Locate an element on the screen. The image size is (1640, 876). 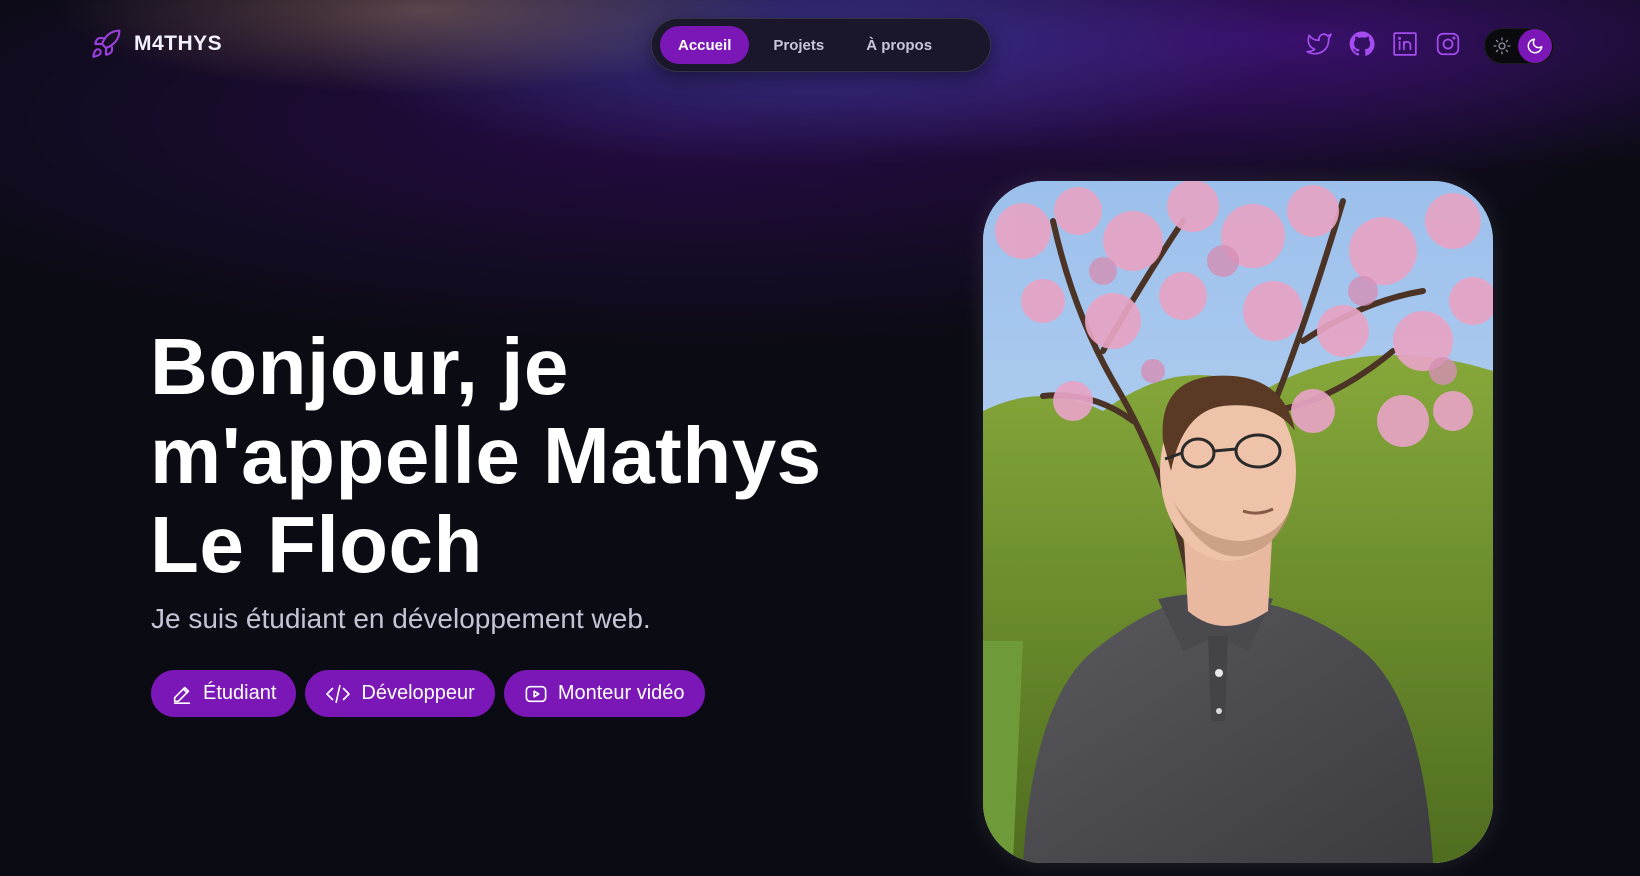
twitter-icon is located at coordinates (1319, 44).